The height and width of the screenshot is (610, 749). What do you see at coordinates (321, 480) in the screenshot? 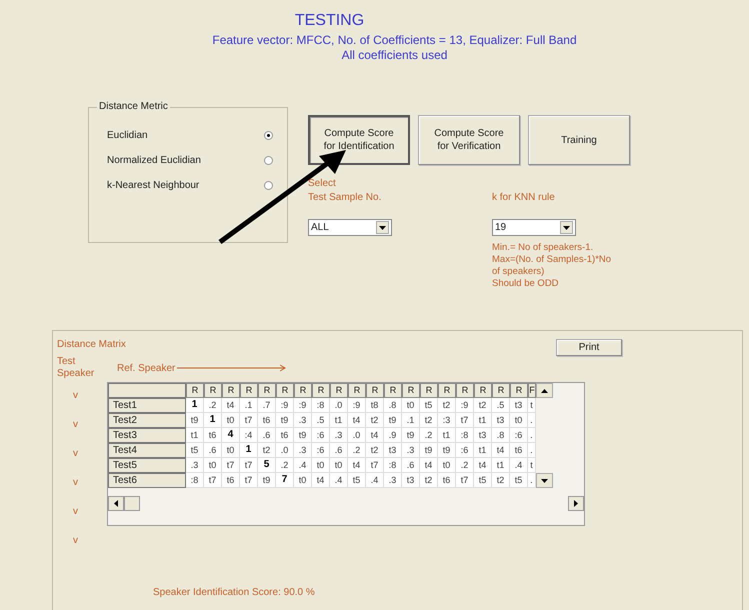
I see `table-cell: t4` at bounding box center [321, 480].